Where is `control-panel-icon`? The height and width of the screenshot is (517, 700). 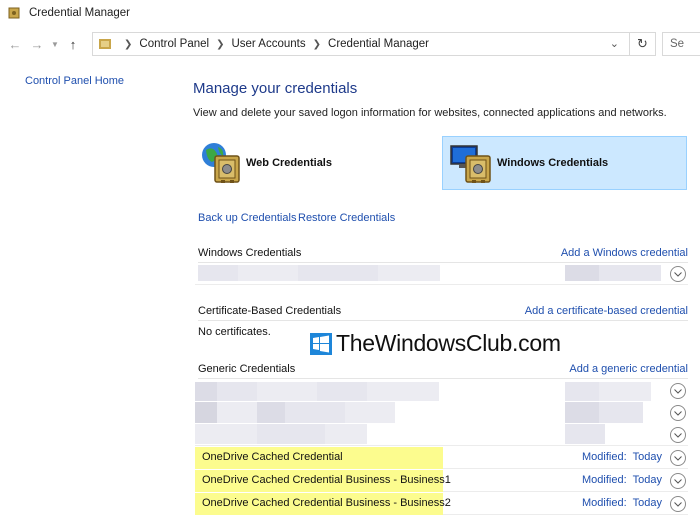
control-panel-icon is located at coordinates (105, 44).